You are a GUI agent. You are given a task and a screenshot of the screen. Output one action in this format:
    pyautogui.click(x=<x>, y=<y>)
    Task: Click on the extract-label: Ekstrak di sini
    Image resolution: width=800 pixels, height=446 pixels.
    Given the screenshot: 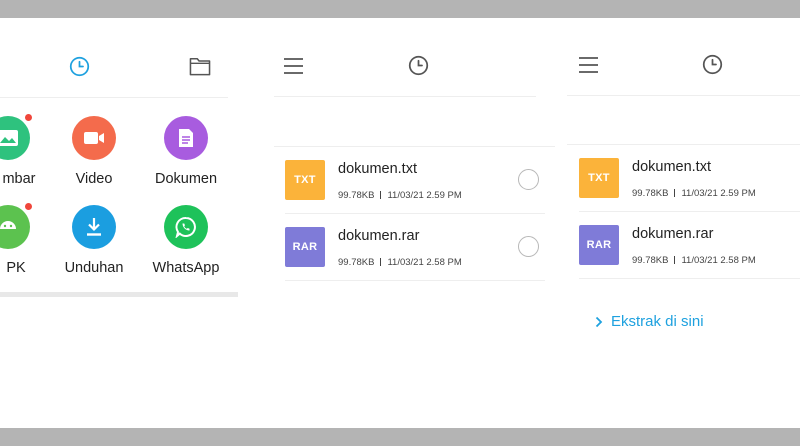 What is the action you would take?
    pyautogui.click(x=657, y=321)
    